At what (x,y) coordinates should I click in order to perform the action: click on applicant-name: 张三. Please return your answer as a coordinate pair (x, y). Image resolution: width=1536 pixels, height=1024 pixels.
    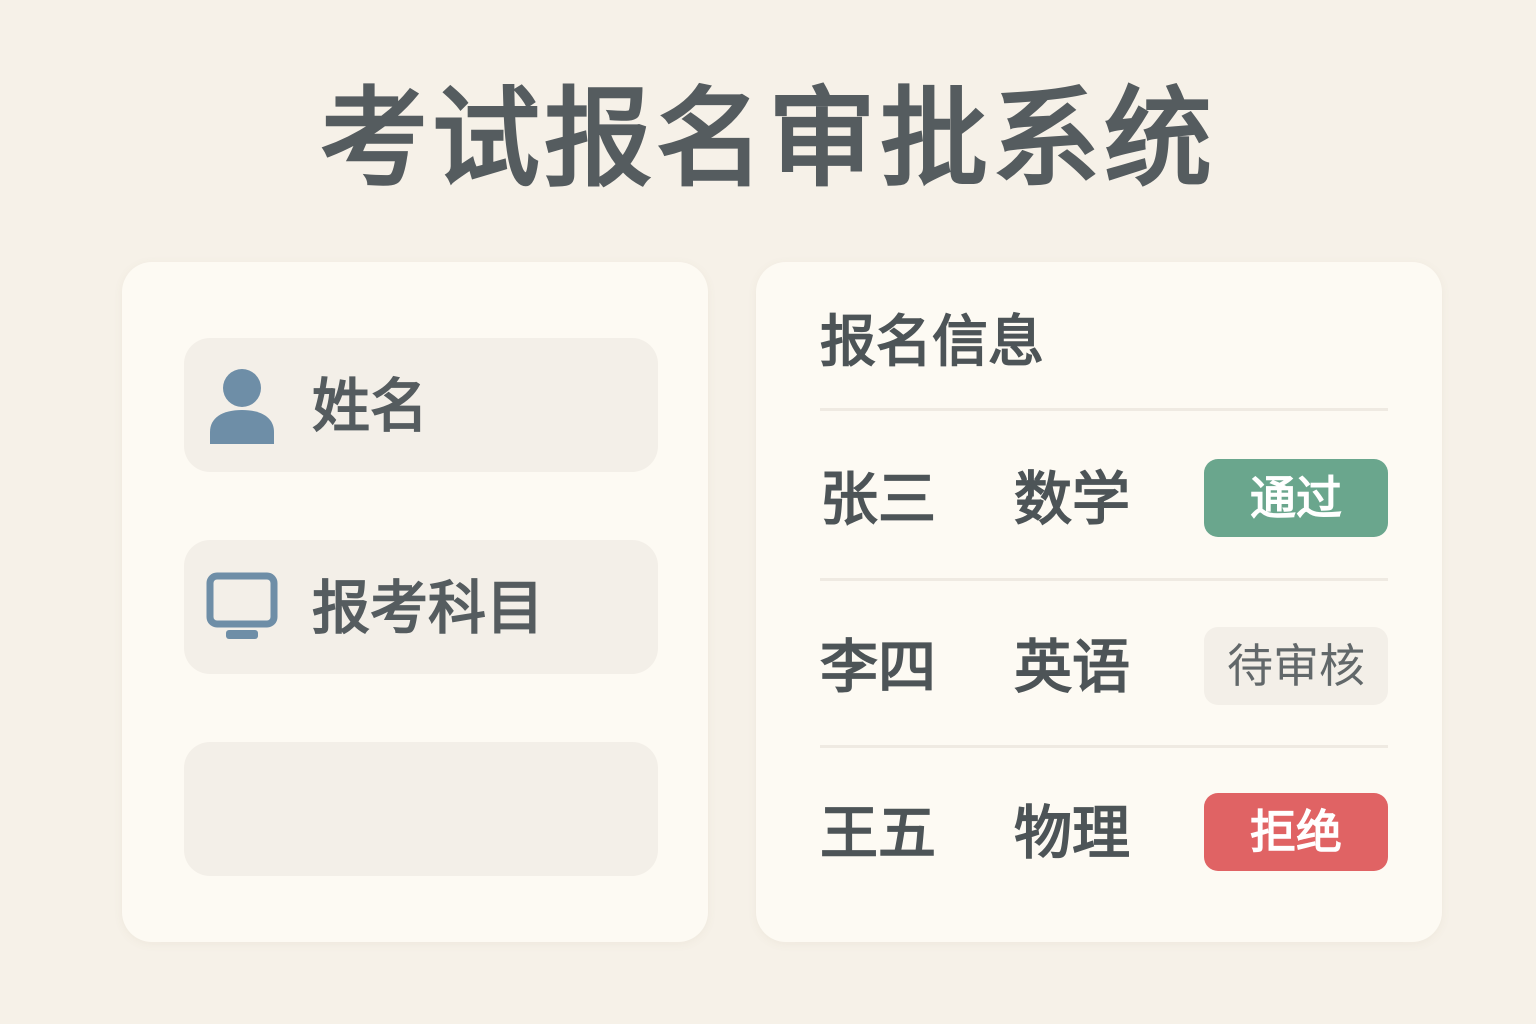
    Looking at the image, I should click on (878, 499).